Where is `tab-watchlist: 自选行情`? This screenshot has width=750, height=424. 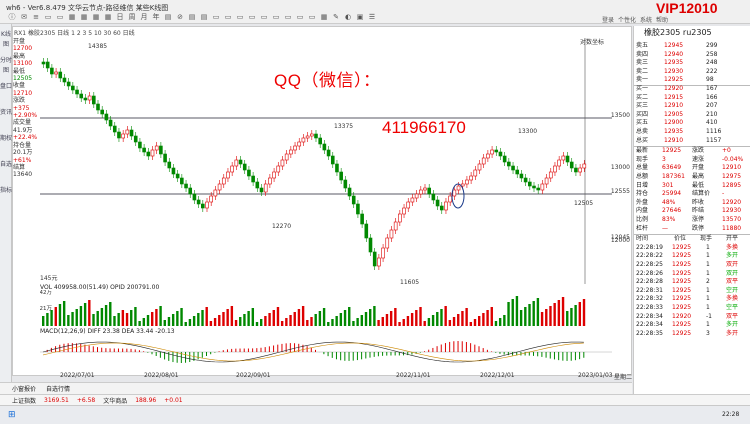 tab-watchlist: 自选行情 is located at coordinates (58, 388).